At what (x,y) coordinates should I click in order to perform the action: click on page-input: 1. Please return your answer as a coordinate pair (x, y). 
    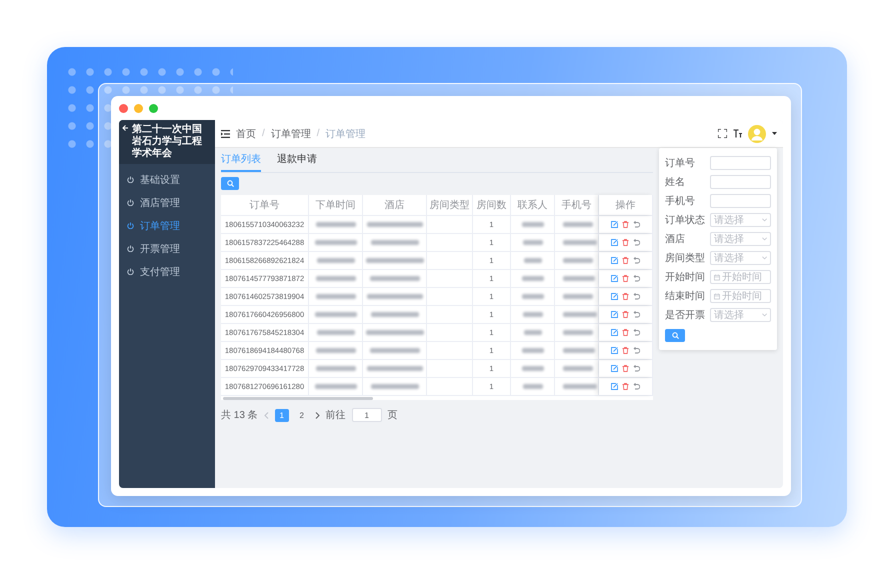
    Looking at the image, I should click on (367, 415).